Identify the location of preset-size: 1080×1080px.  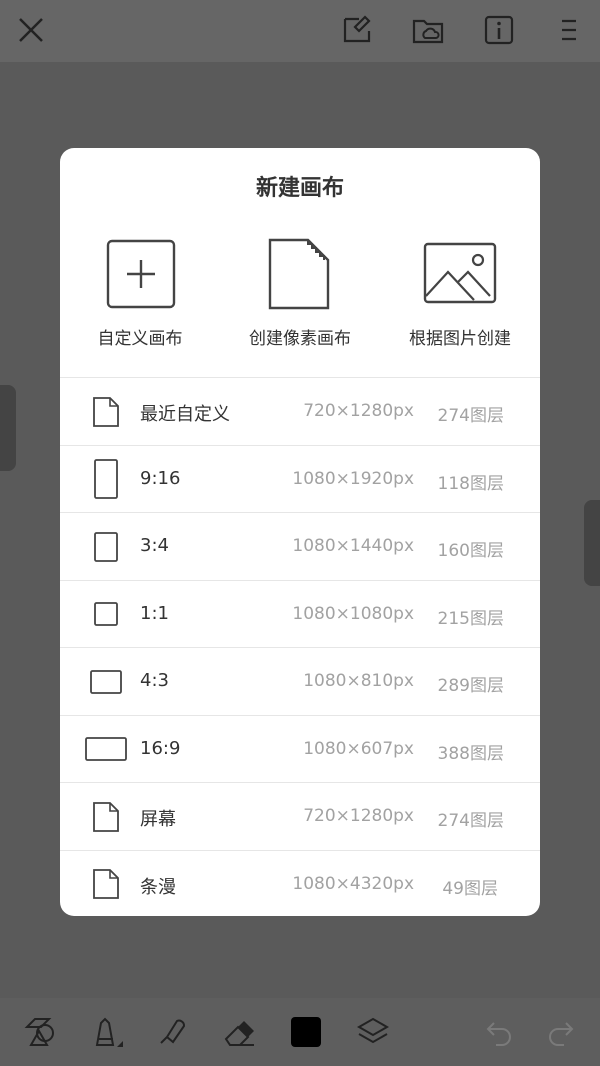
(353, 613).